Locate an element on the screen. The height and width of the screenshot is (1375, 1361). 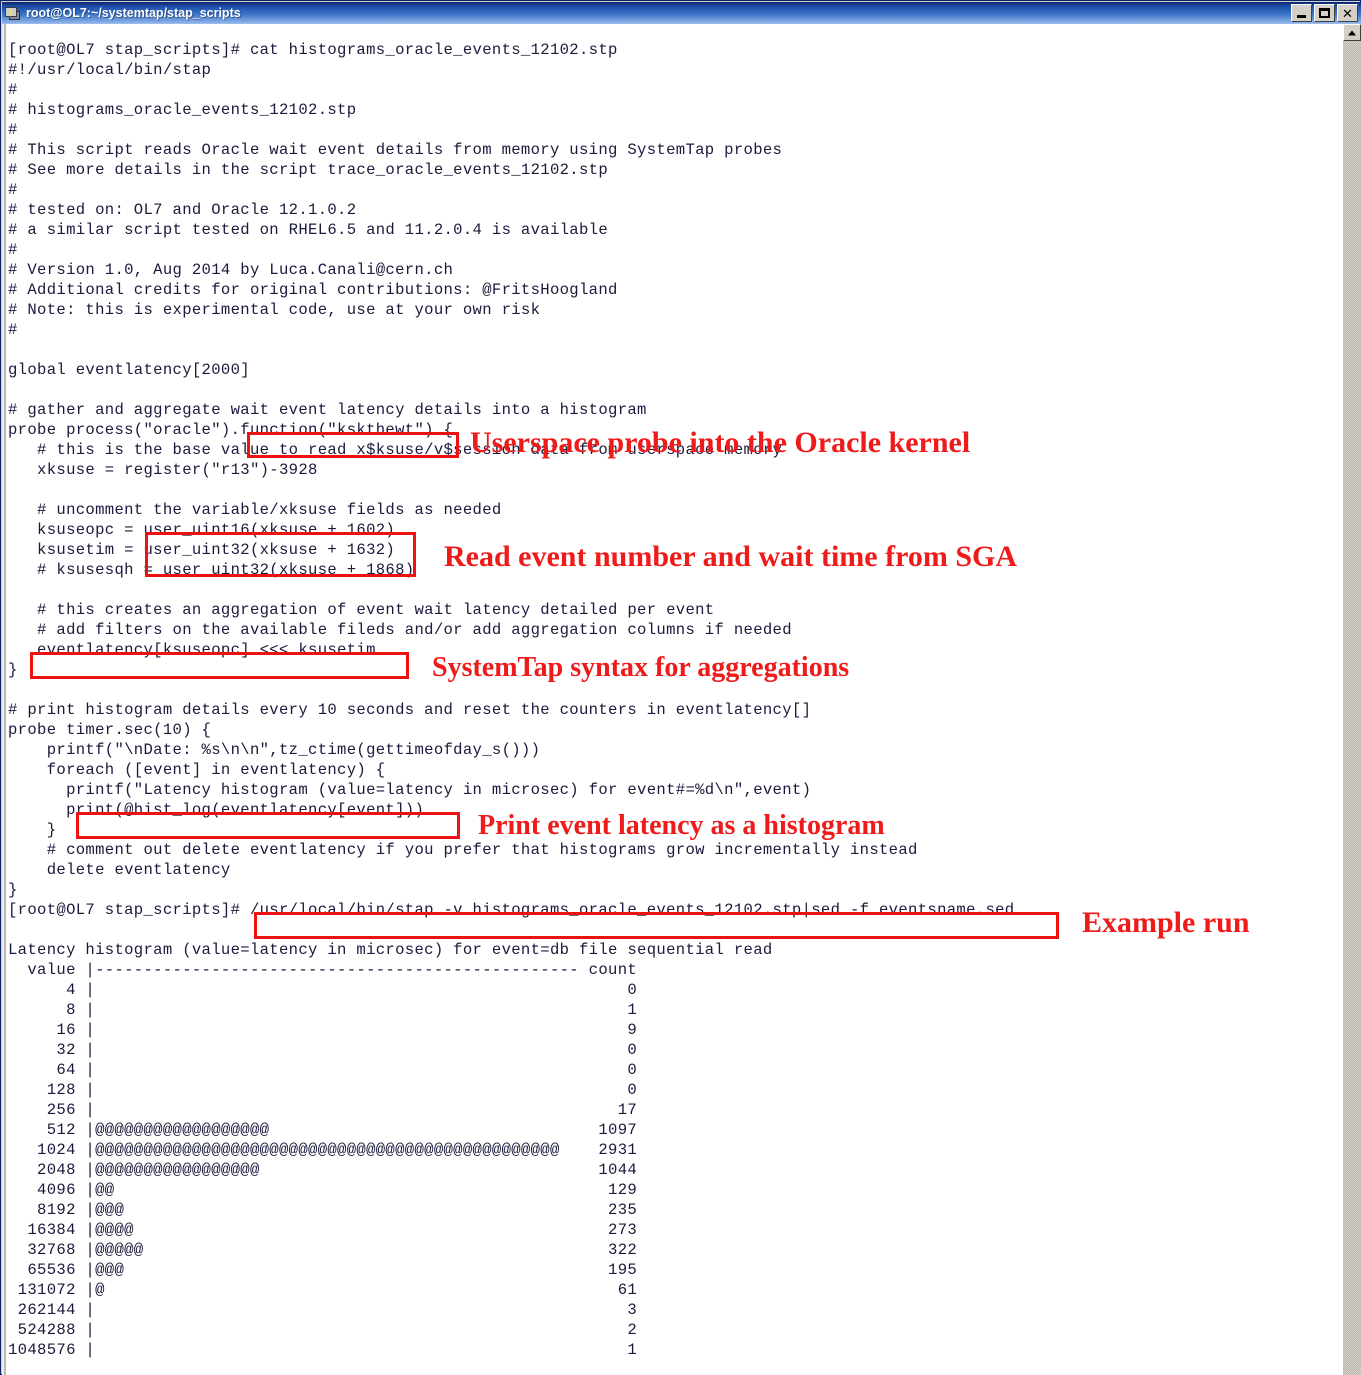
window-title: root@OL7:~/systemtap/stap_scripts is located at coordinates (133, 13).